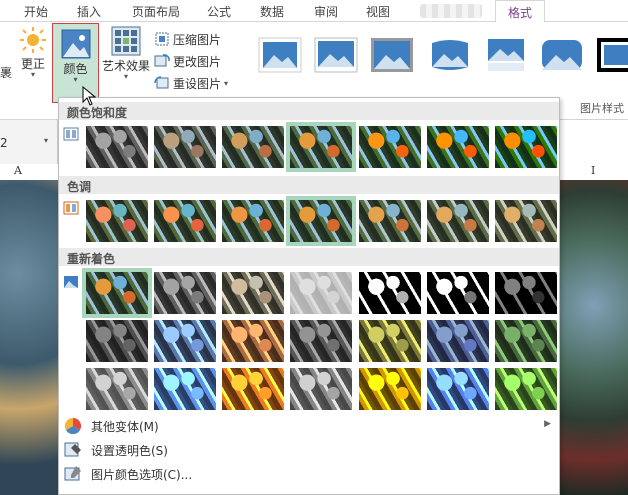 The image size is (628, 495). I want to click on mouse-cursor-icon, so click(89, 96).